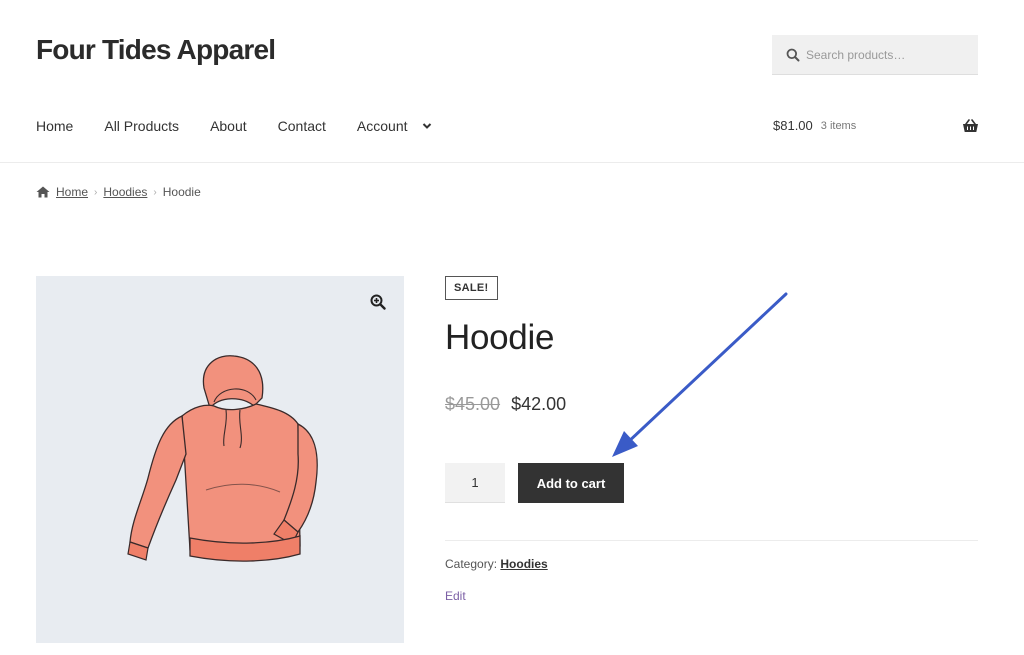 The height and width of the screenshot is (655, 1024). Describe the element at coordinates (838, 125) in the screenshot. I see `cart-count: 3 items` at that location.